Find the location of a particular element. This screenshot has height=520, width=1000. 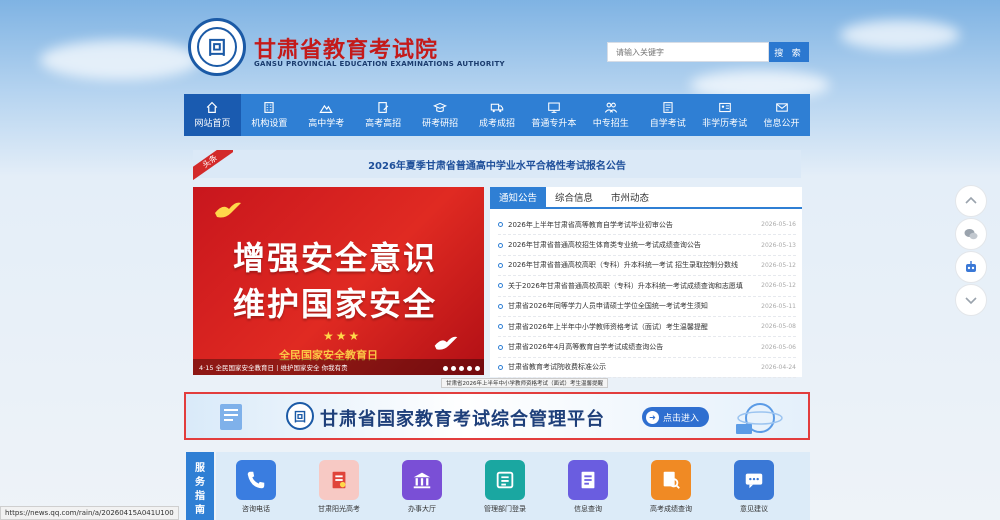

news-title: 甘肃省2026年上半年中小学教师资格考试（面试）考生温馨提醒 is located at coordinates (603, 327).